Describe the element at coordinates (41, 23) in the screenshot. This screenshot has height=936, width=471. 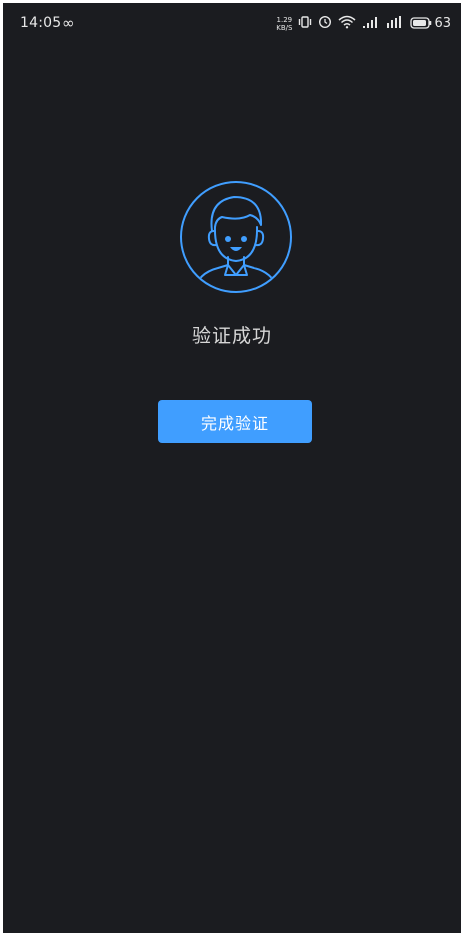
I see `status-time: 14:05` at that location.